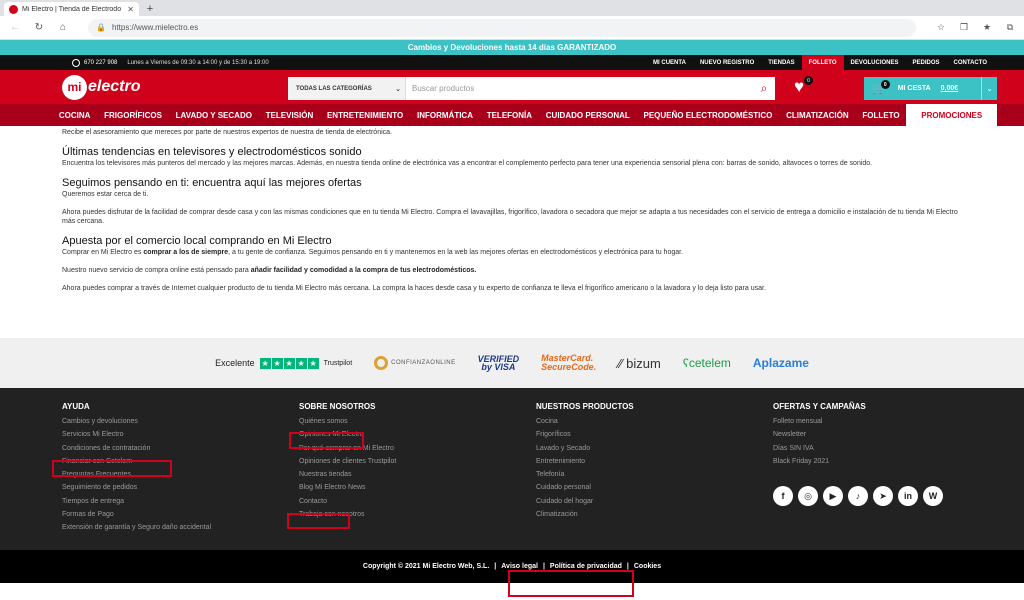  What do you see at coordinates (283, 363) in the screenshot?
I see `trustpilot-rating: Excelente ★ ★ ★ ★ ★ Trustpilot` at bounding box center [283, 363].